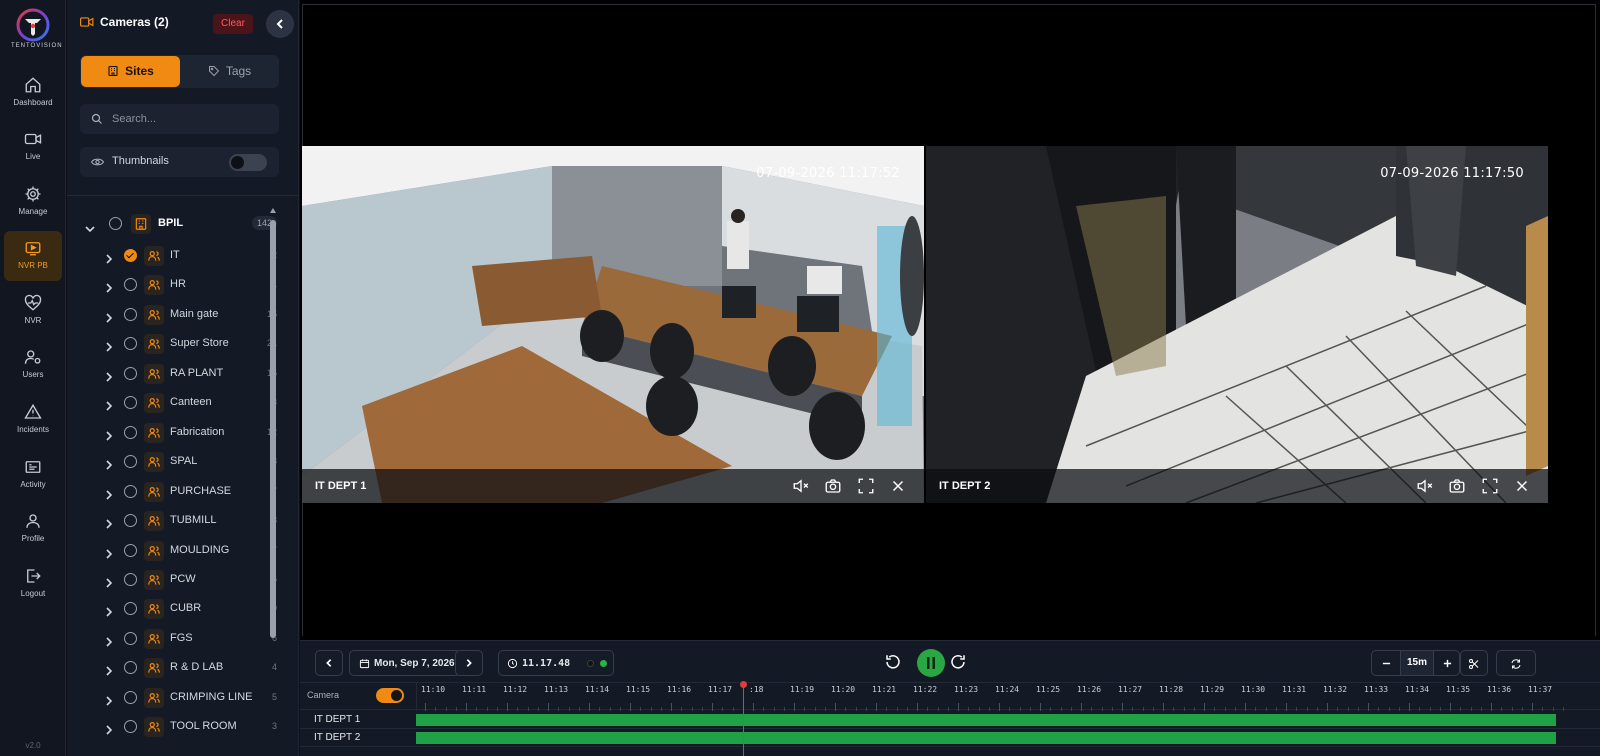 Image resolution: width=1600 pixels, height=756 pixels. I want to click on tree-group-item: RA PLANT15, so click(172, 374).